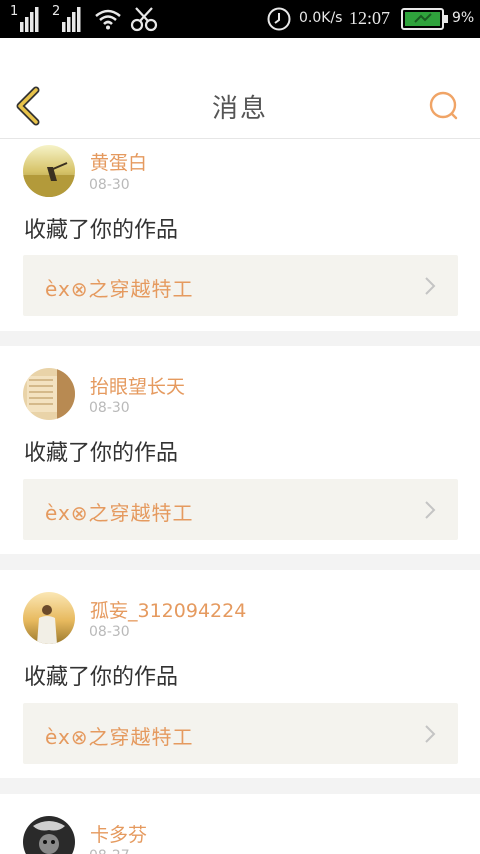 The image size is (480, 854). Describe the element at coordinates (137, 385) in the screenshot. I see `user-name: 抬眼望长天` at that location.